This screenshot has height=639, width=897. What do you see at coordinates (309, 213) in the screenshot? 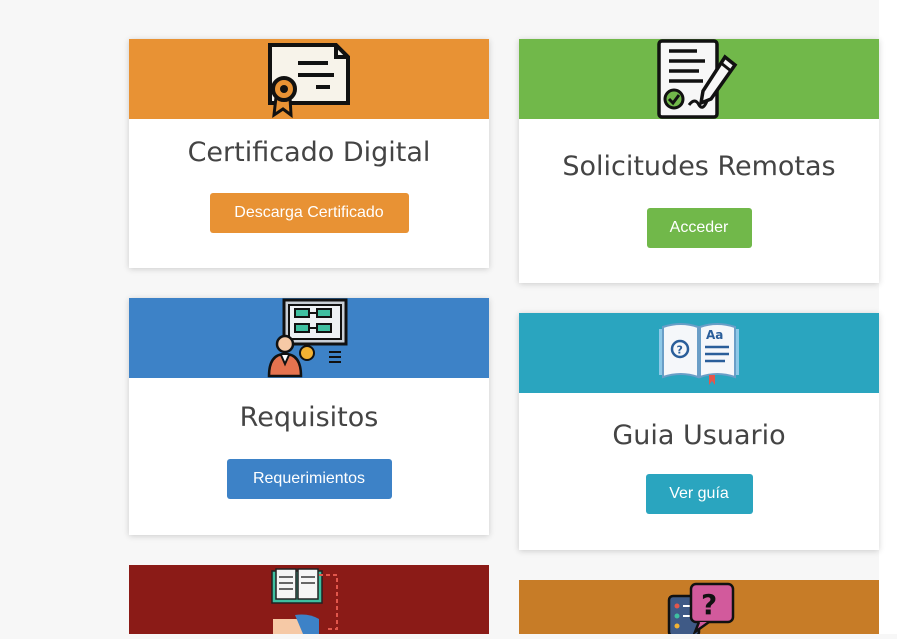
I see `descarga-certificado-button: Descarga Certificado` at bounding box center [309, 213].